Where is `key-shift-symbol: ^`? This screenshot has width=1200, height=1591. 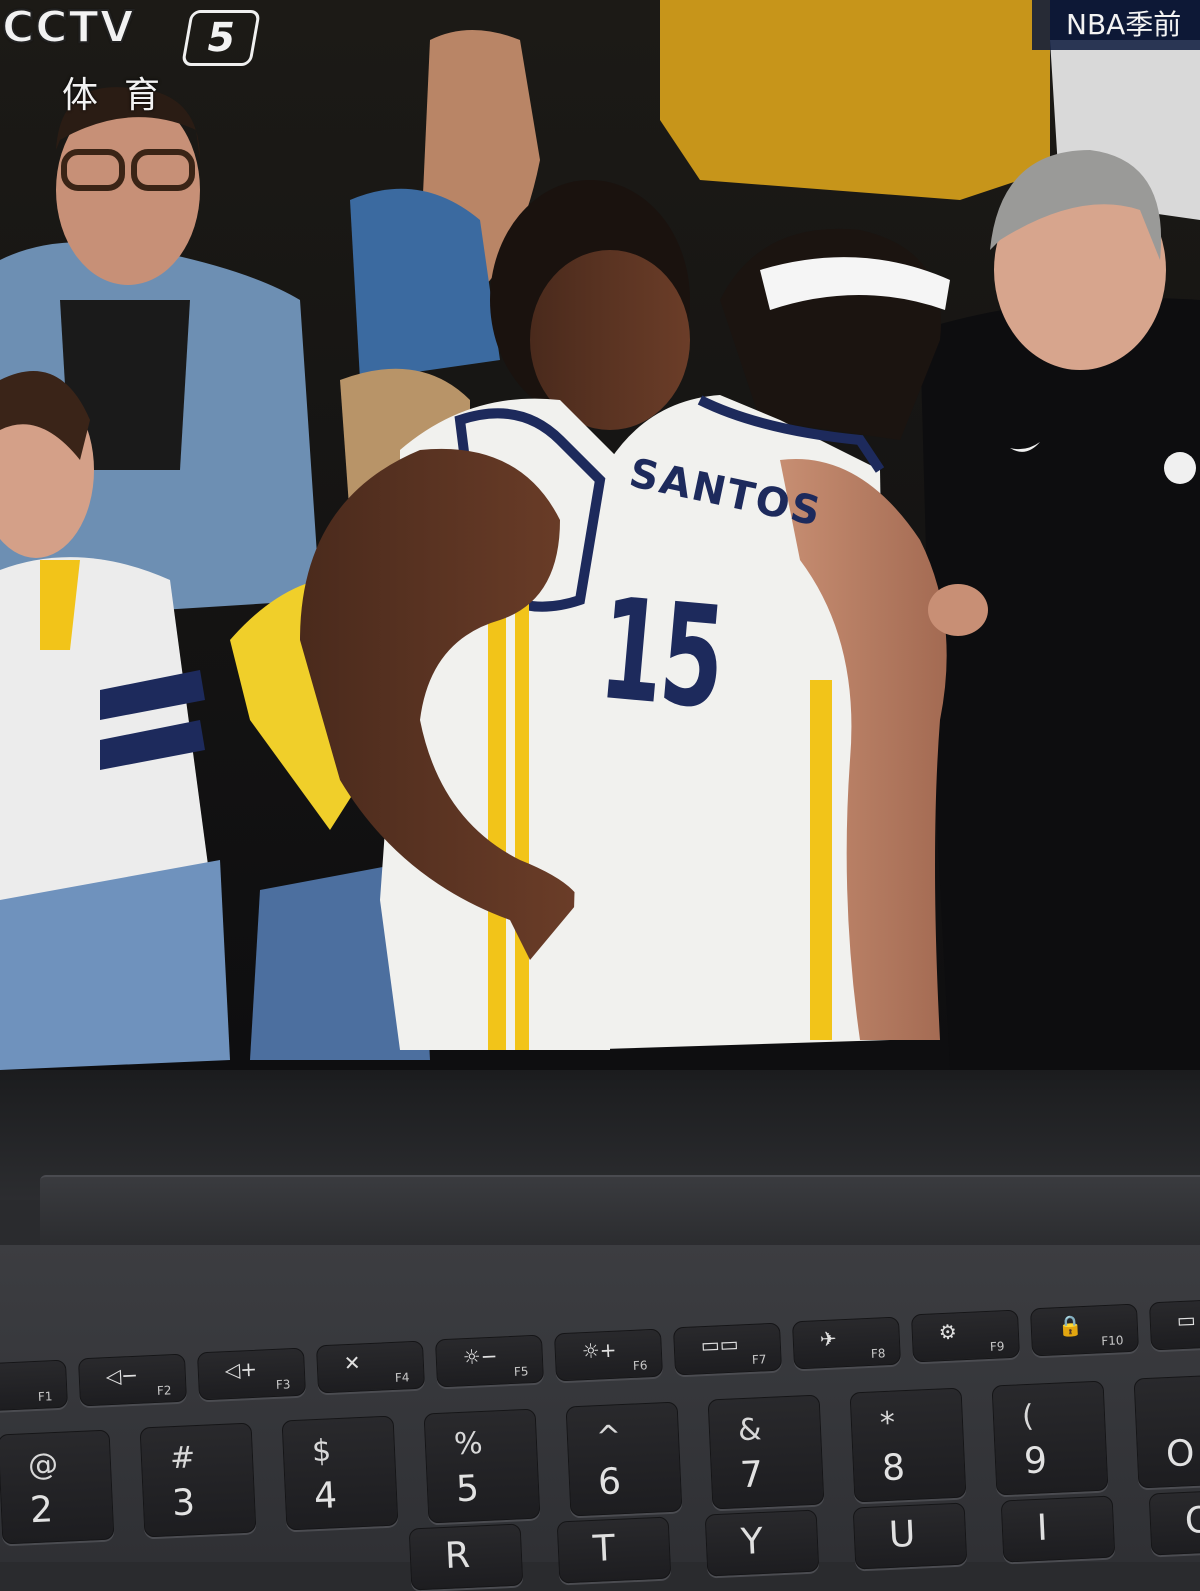 key-shift-symbol: ^ is located at coordinates (608, 1437).